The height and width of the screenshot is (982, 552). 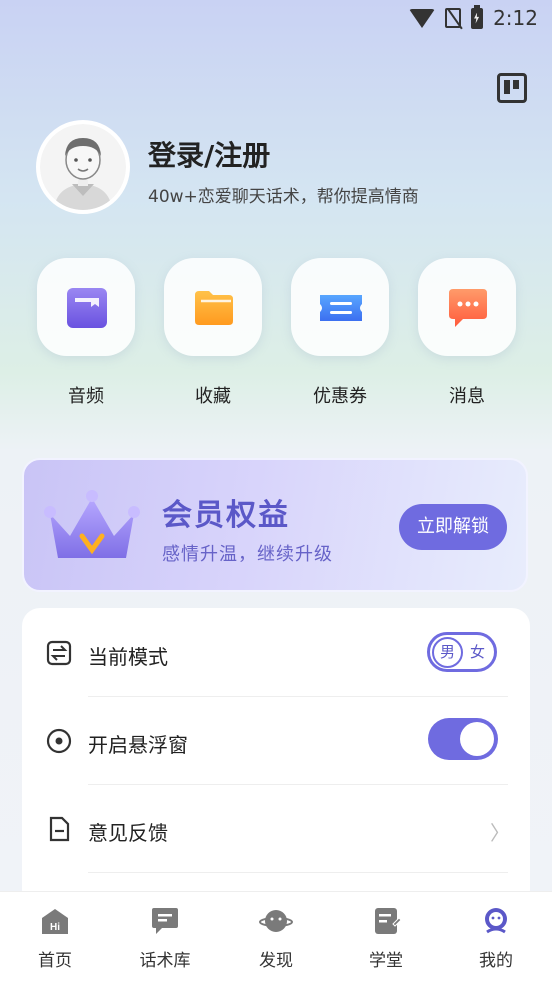 What do you see at coordinates (283, 197) in the screenshot?
I see `profile-subtitle: 40w+恋爱聊天话术，帮你提高情商` at bounding box center [283, 197].